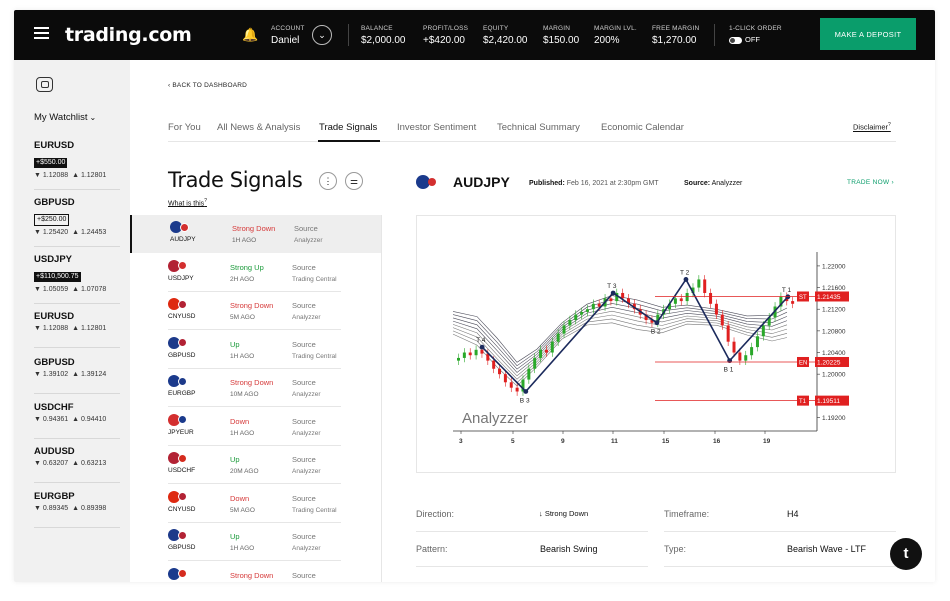 The width and height of the screenshot is (950, 601). Describe the element at coordinates (128, 35) in the screenshot. I see `logo: trading.com` at that location.